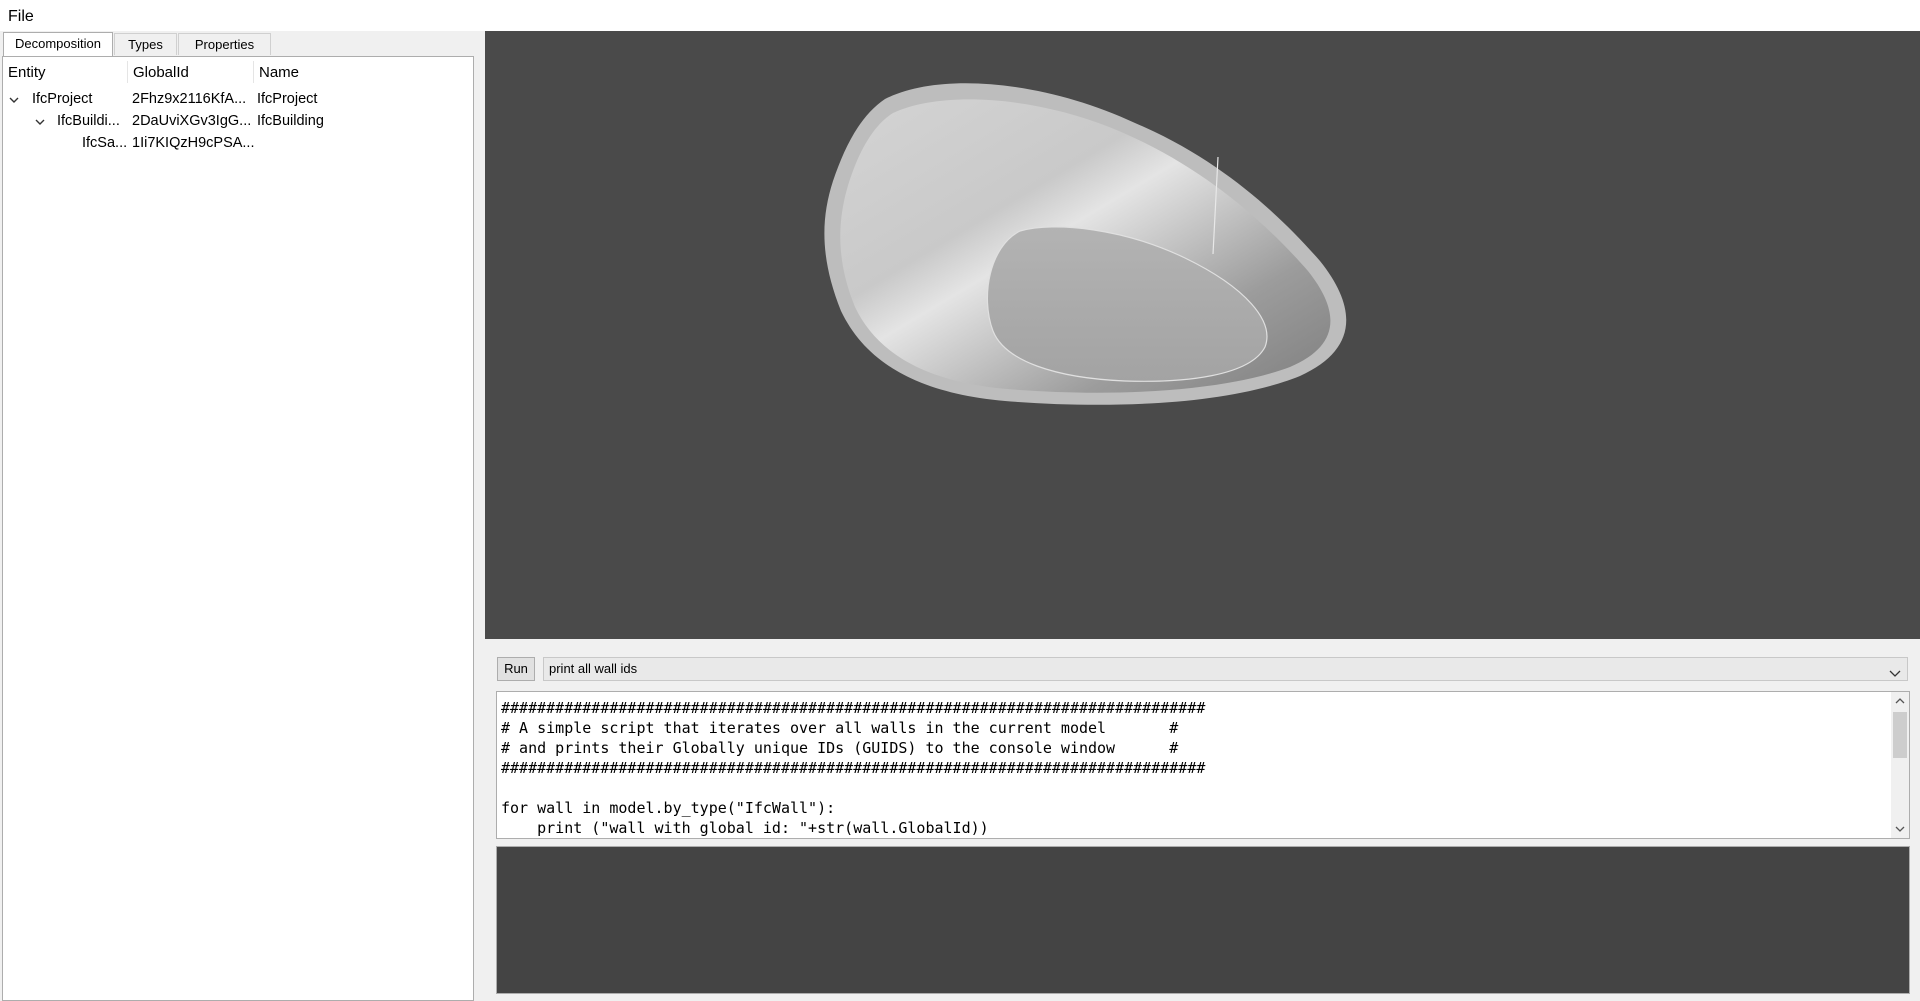 This screenshot has width=1920, height=1001. I want to click on tab-decomposition: Decomposition, so click(58, 44).